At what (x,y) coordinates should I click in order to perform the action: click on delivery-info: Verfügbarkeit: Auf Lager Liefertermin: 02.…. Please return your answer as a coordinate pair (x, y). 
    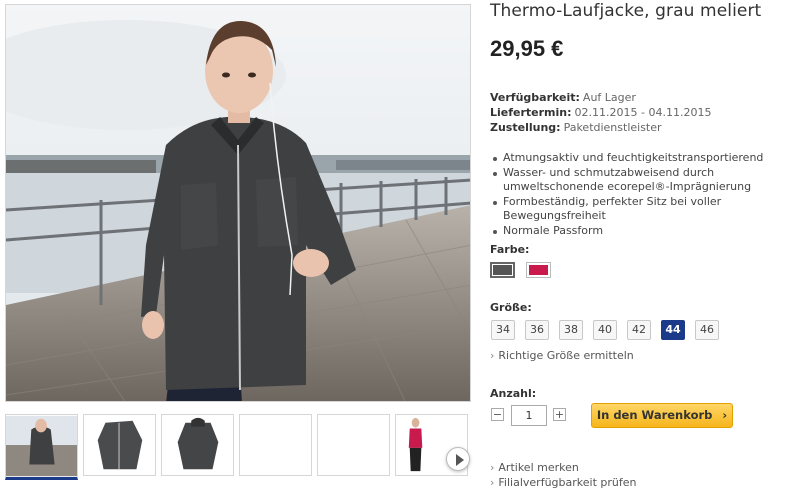
    Looking at the image, I should click on (600, 112).